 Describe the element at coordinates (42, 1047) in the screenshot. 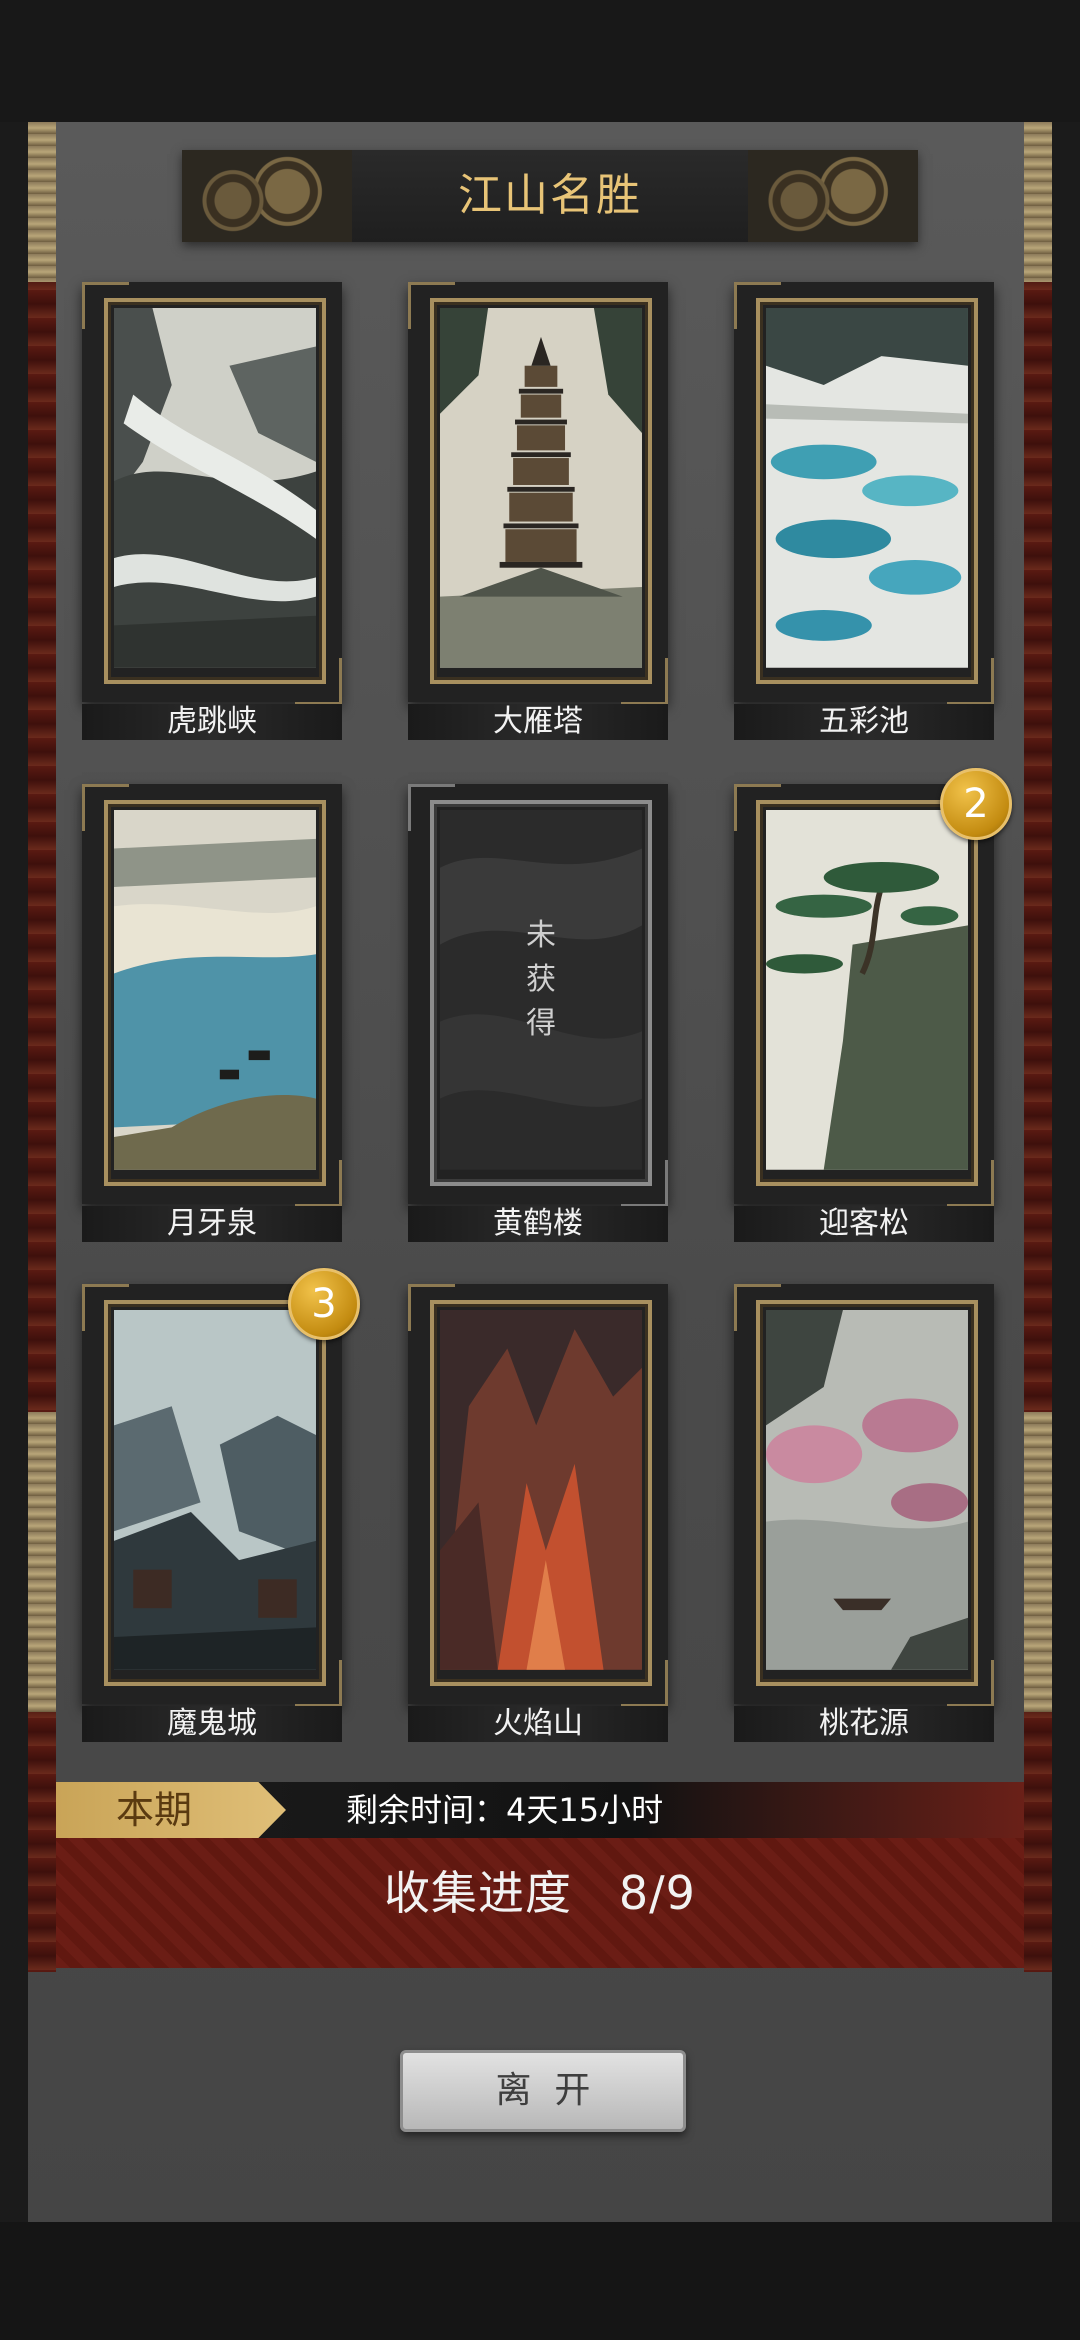

I see `left-border-decoration` at that location.